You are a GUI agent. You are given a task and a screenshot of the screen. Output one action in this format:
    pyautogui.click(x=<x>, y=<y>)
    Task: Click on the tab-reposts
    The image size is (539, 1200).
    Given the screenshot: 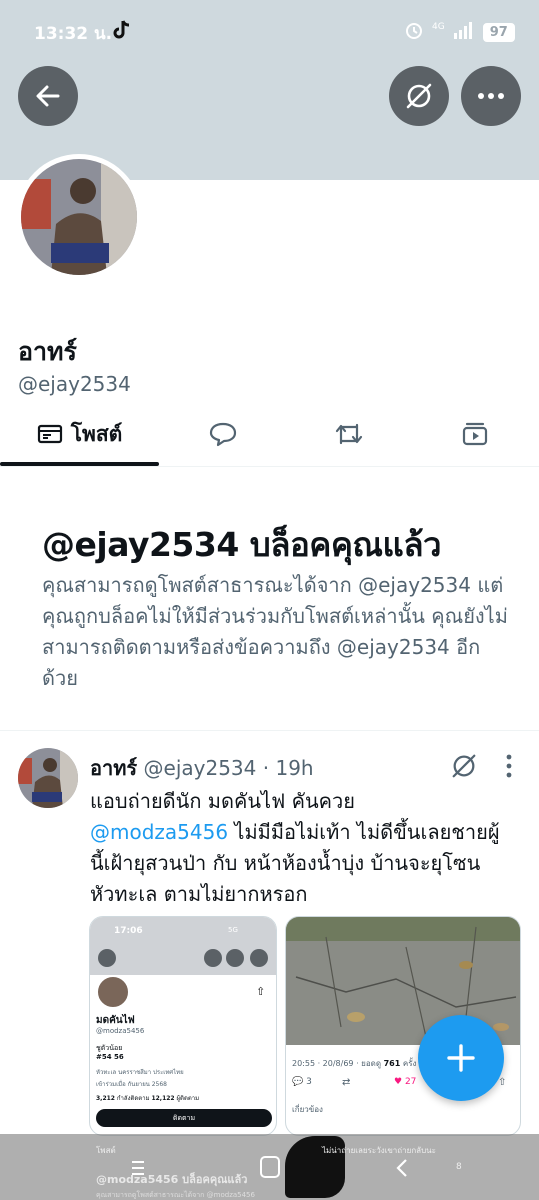 What is the action you would take?
    pyautogui.click(x=349, y=434)
    